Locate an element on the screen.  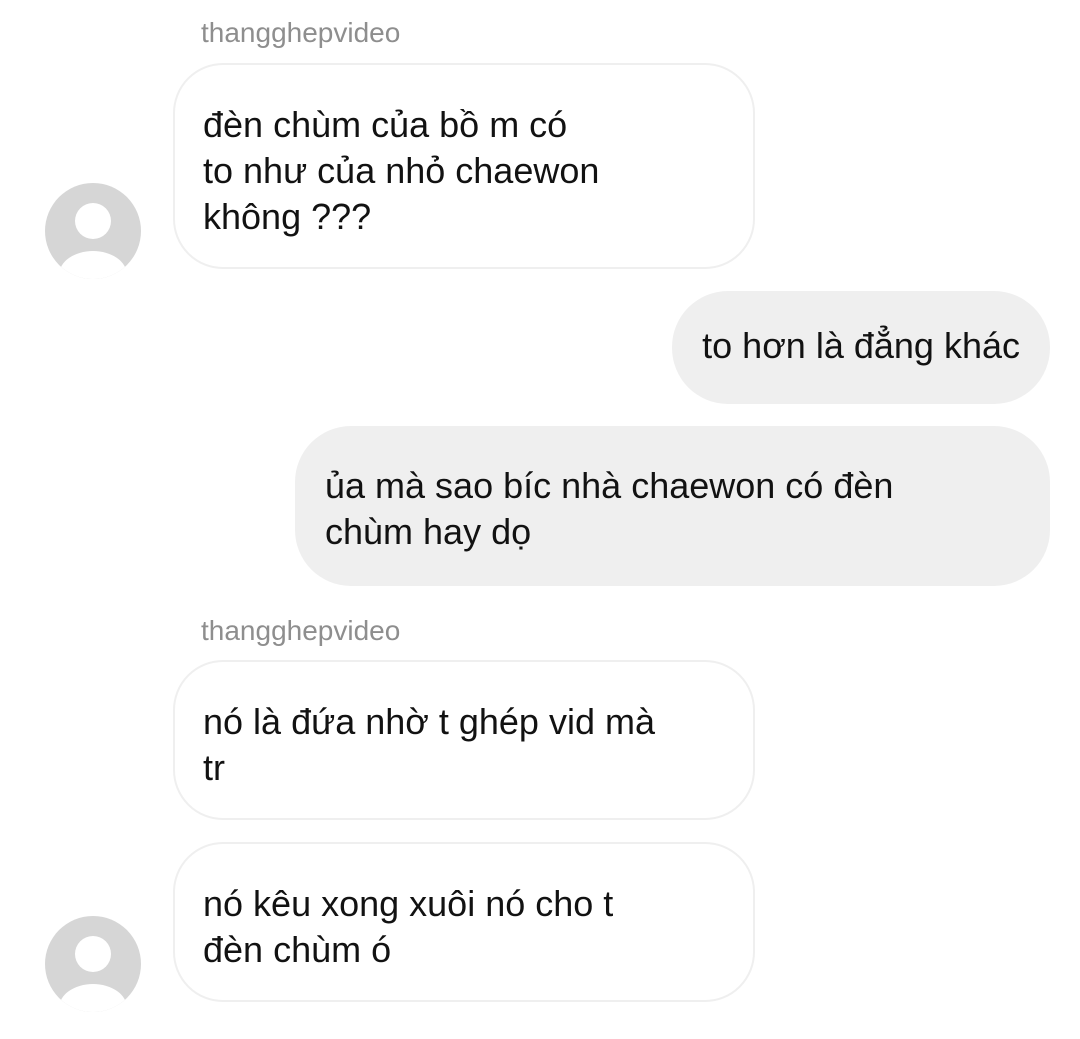
message-bubble-outgoing: to hơn là đẳng khác is located at coordinates (861, 347).